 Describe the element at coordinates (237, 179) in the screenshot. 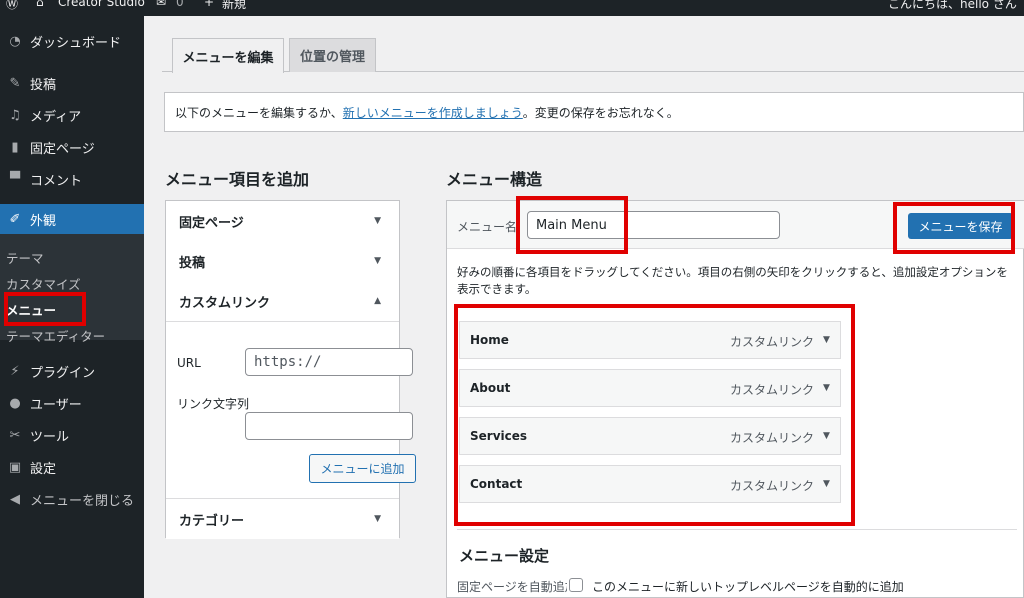

I see `add-menu-items-heading: メニュー項目を追加` at that location.